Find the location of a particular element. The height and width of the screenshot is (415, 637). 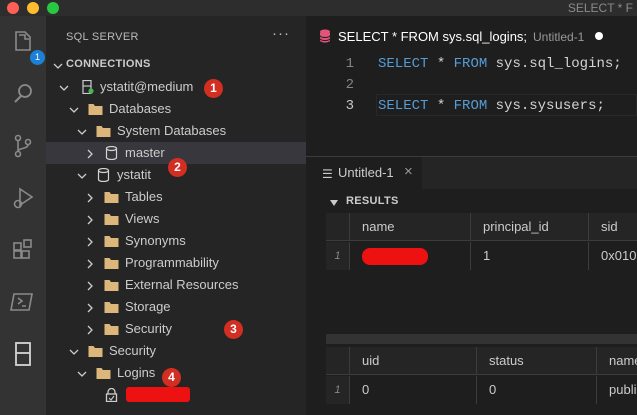

tree-item-synonyms: Synonyms is located at coordinates (176, 241).